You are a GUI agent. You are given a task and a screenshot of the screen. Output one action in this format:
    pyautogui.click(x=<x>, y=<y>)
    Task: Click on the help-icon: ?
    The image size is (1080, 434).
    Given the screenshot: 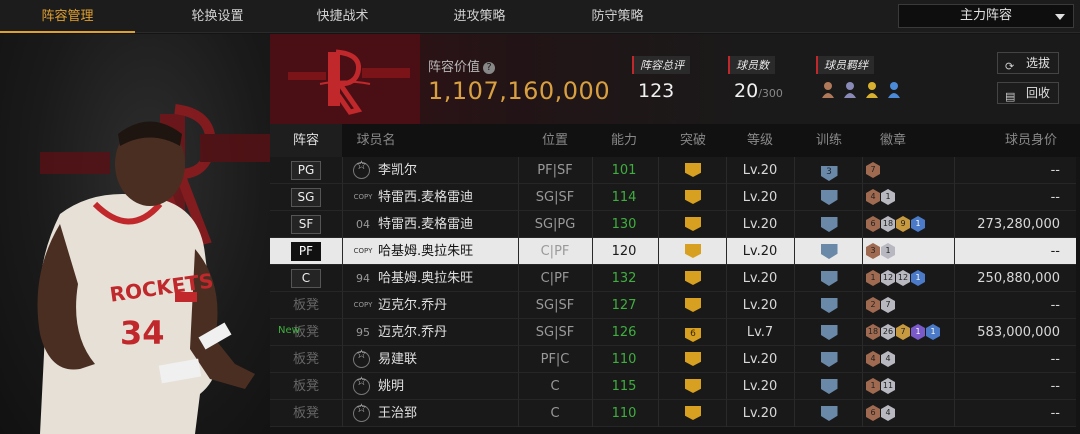 What is the action you would take?
    pyautogui.click(x=489, y=68)
    